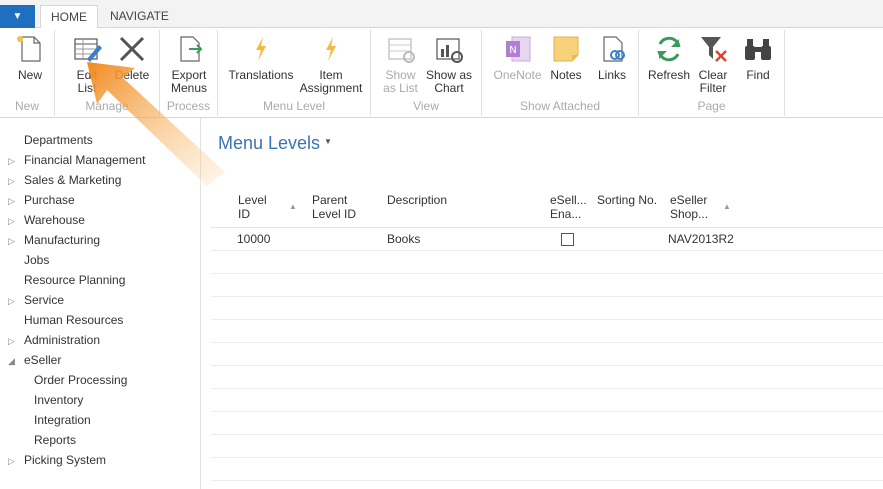 The image size is (883, 489). What do you see at coordinates (254, 239) in the screenshot?
I see `cell-level-id: 10000` at bounding box center [254, 239].